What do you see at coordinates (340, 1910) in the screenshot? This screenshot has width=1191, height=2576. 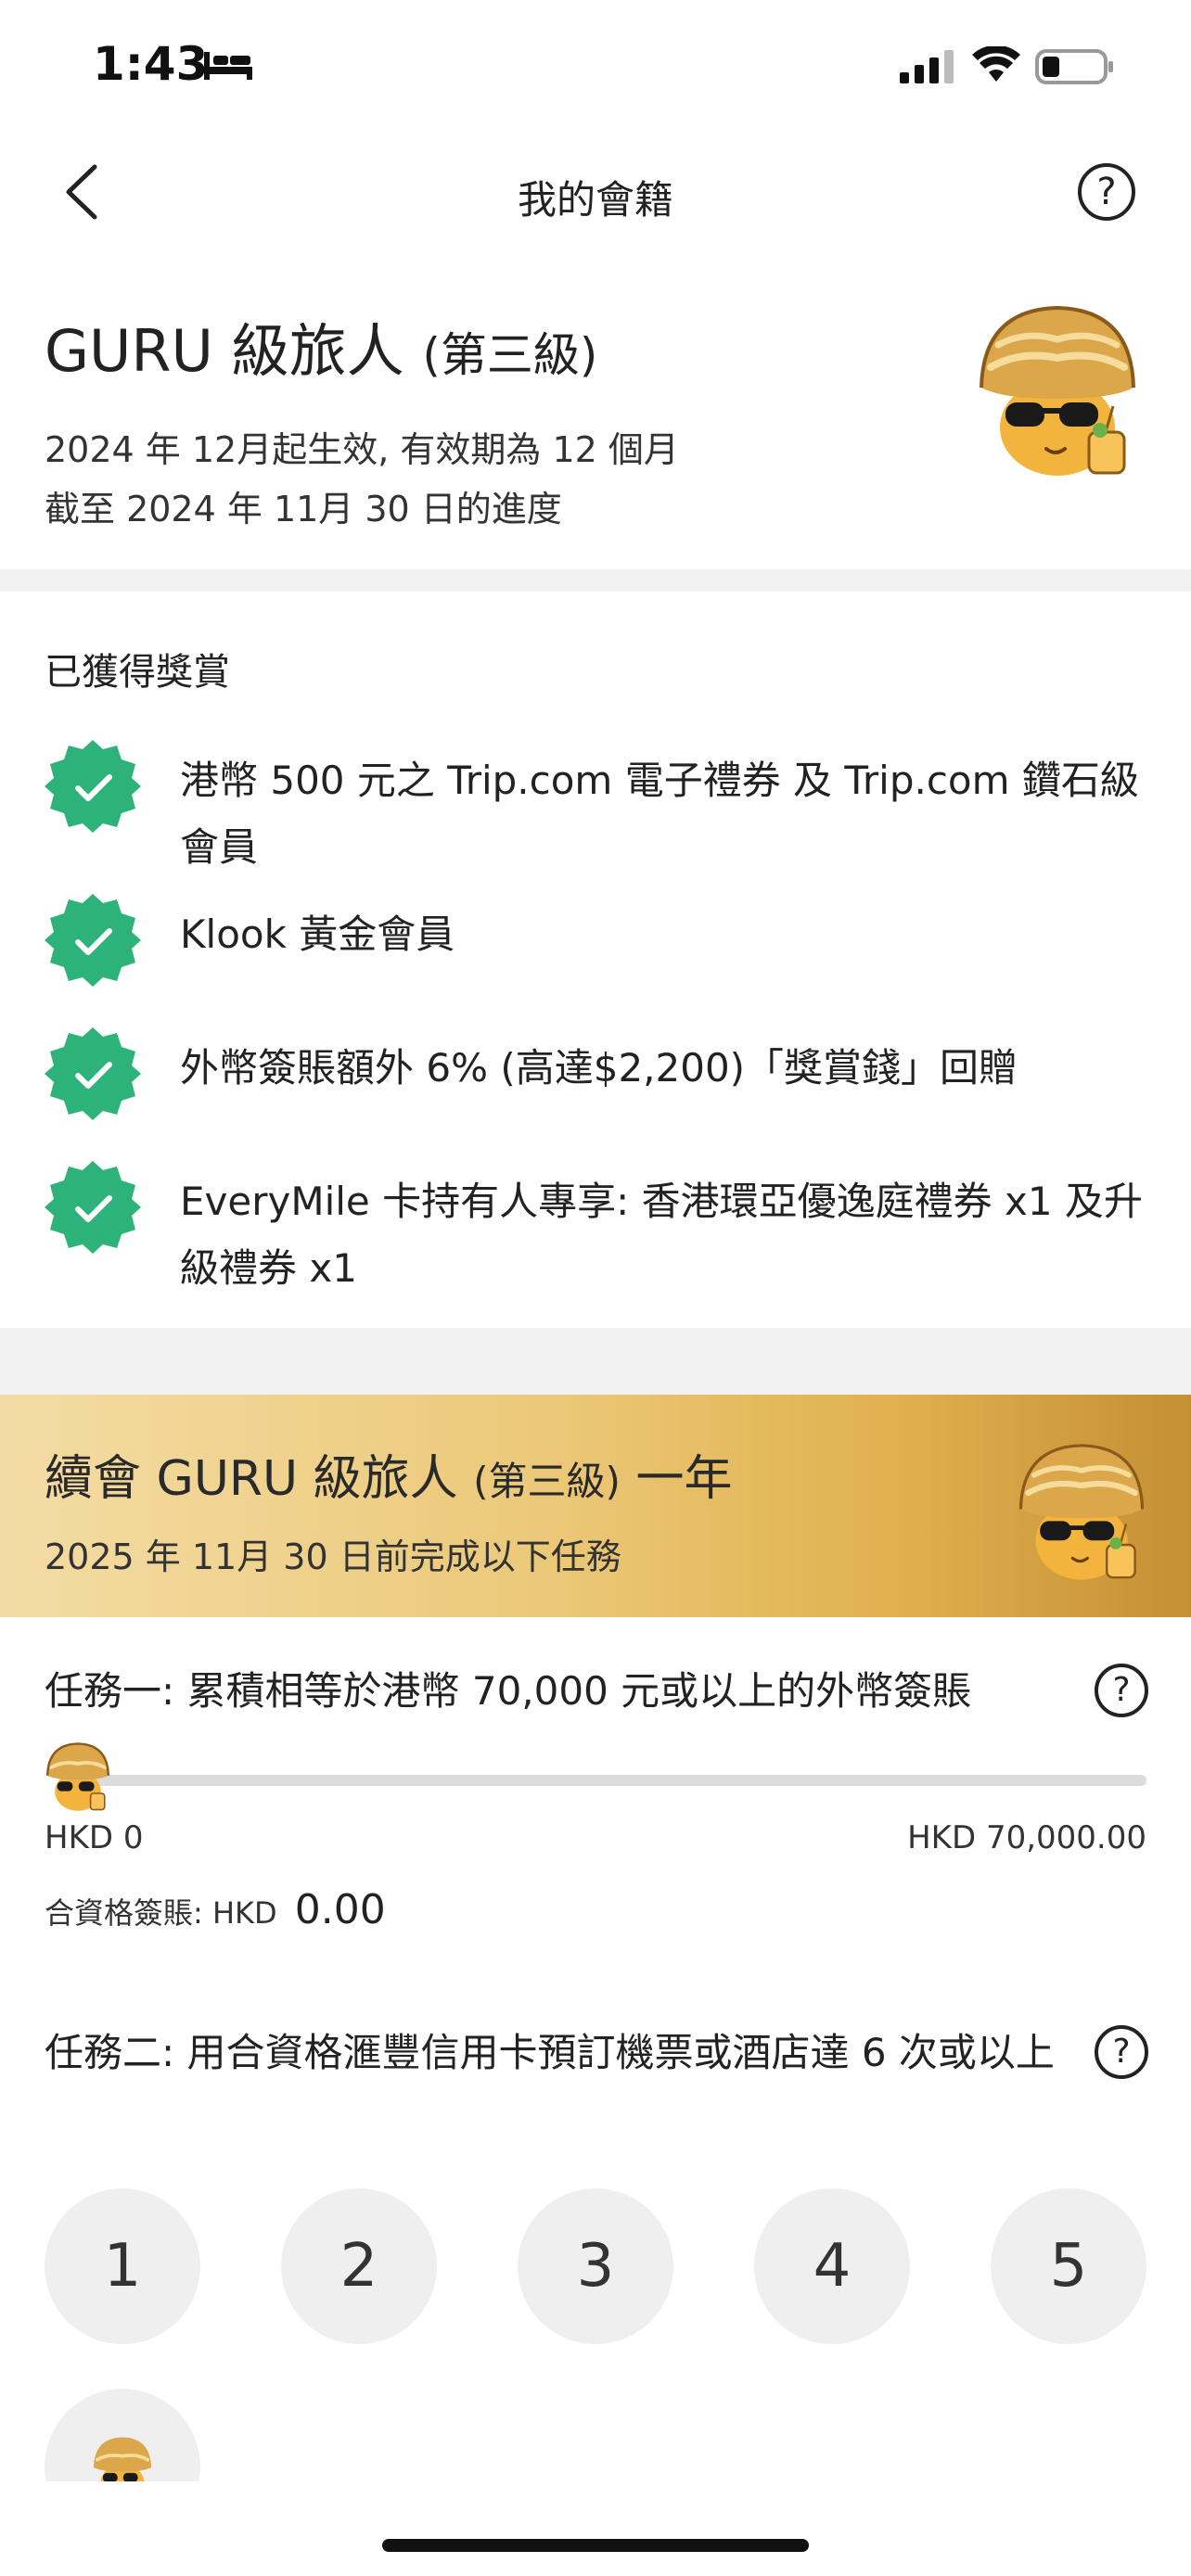 I see `eligible-spend-value: 0.00` at bounding box center [340, 1910].